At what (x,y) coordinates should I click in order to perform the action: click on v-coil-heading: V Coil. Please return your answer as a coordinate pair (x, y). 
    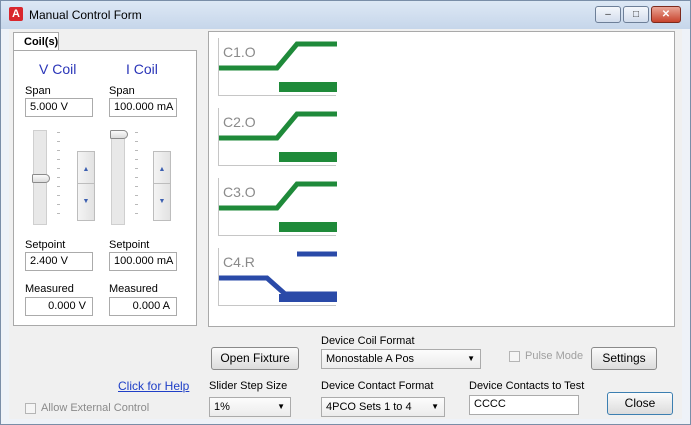
    Looking at the image, I should click on (58, 69).